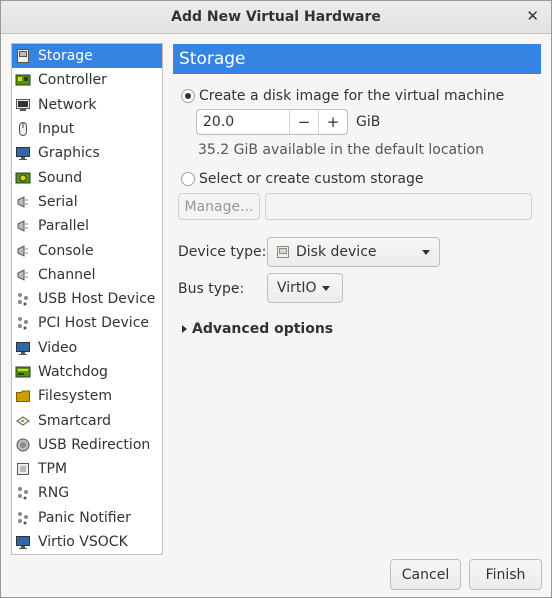  What do you see at coordinates (58, 201) in the screenshot?
I see `sidebar-item-label: Serial` at bounding box center [58, 201].